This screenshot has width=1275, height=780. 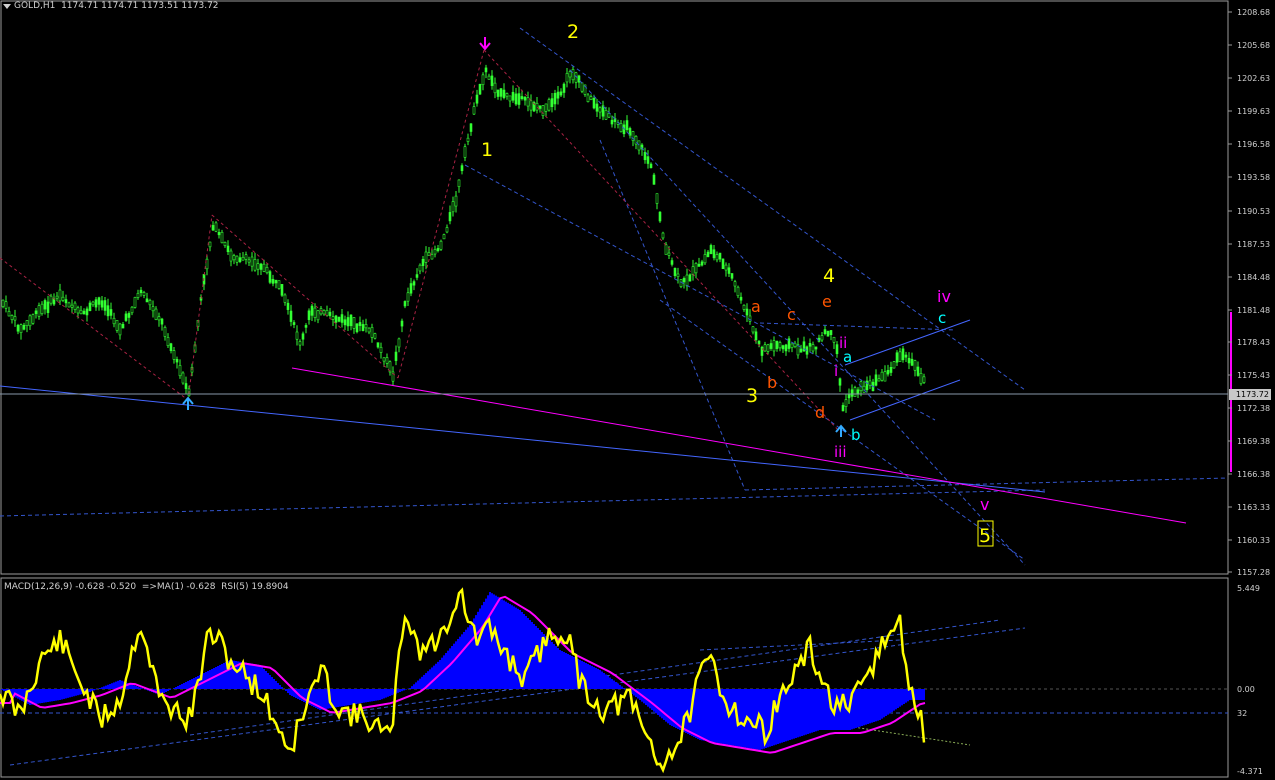 What do you see at coordinates (847, 357) in the screenshot?
I see `wave-label-a-cyan: a` at bounding box center [847, 357].